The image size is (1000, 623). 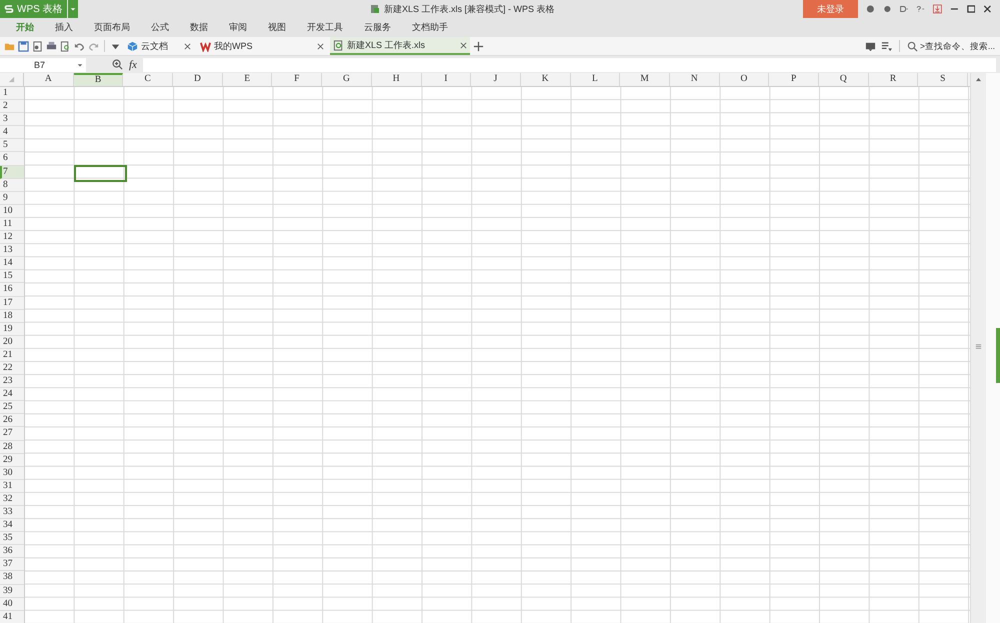 I want to click on row-header: 15, so click(x=12, y=277).